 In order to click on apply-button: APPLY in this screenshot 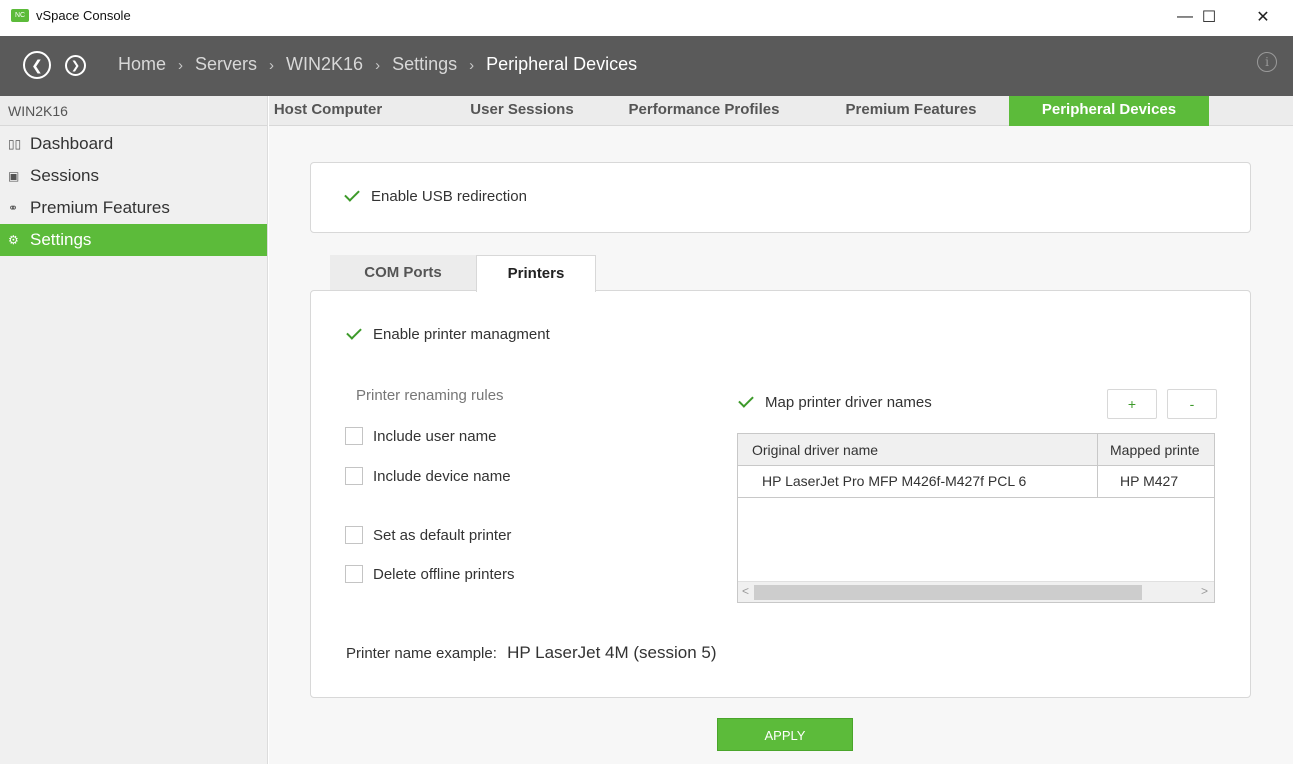, I will do `click(785, 734)`.